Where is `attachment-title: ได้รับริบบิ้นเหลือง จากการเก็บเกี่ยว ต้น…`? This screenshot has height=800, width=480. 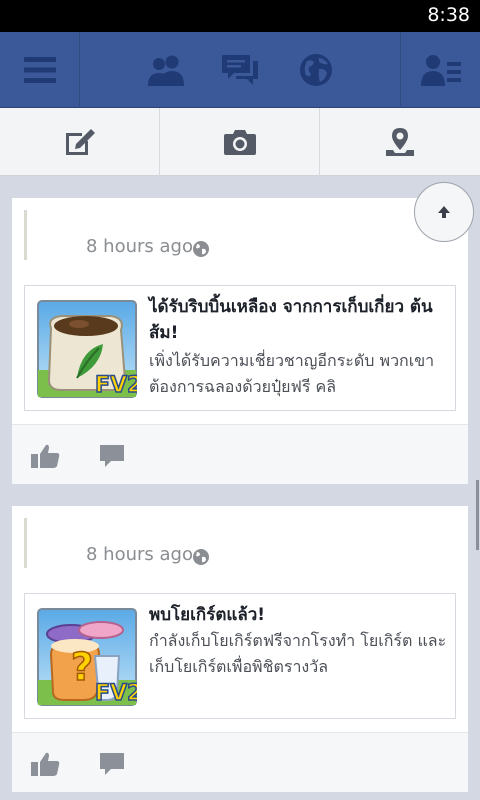
attachment-title: ได้รับริบบิ้นเหลือง จากการเก็บเกี่ยว ต้น… is located at coordinates (299, 320).